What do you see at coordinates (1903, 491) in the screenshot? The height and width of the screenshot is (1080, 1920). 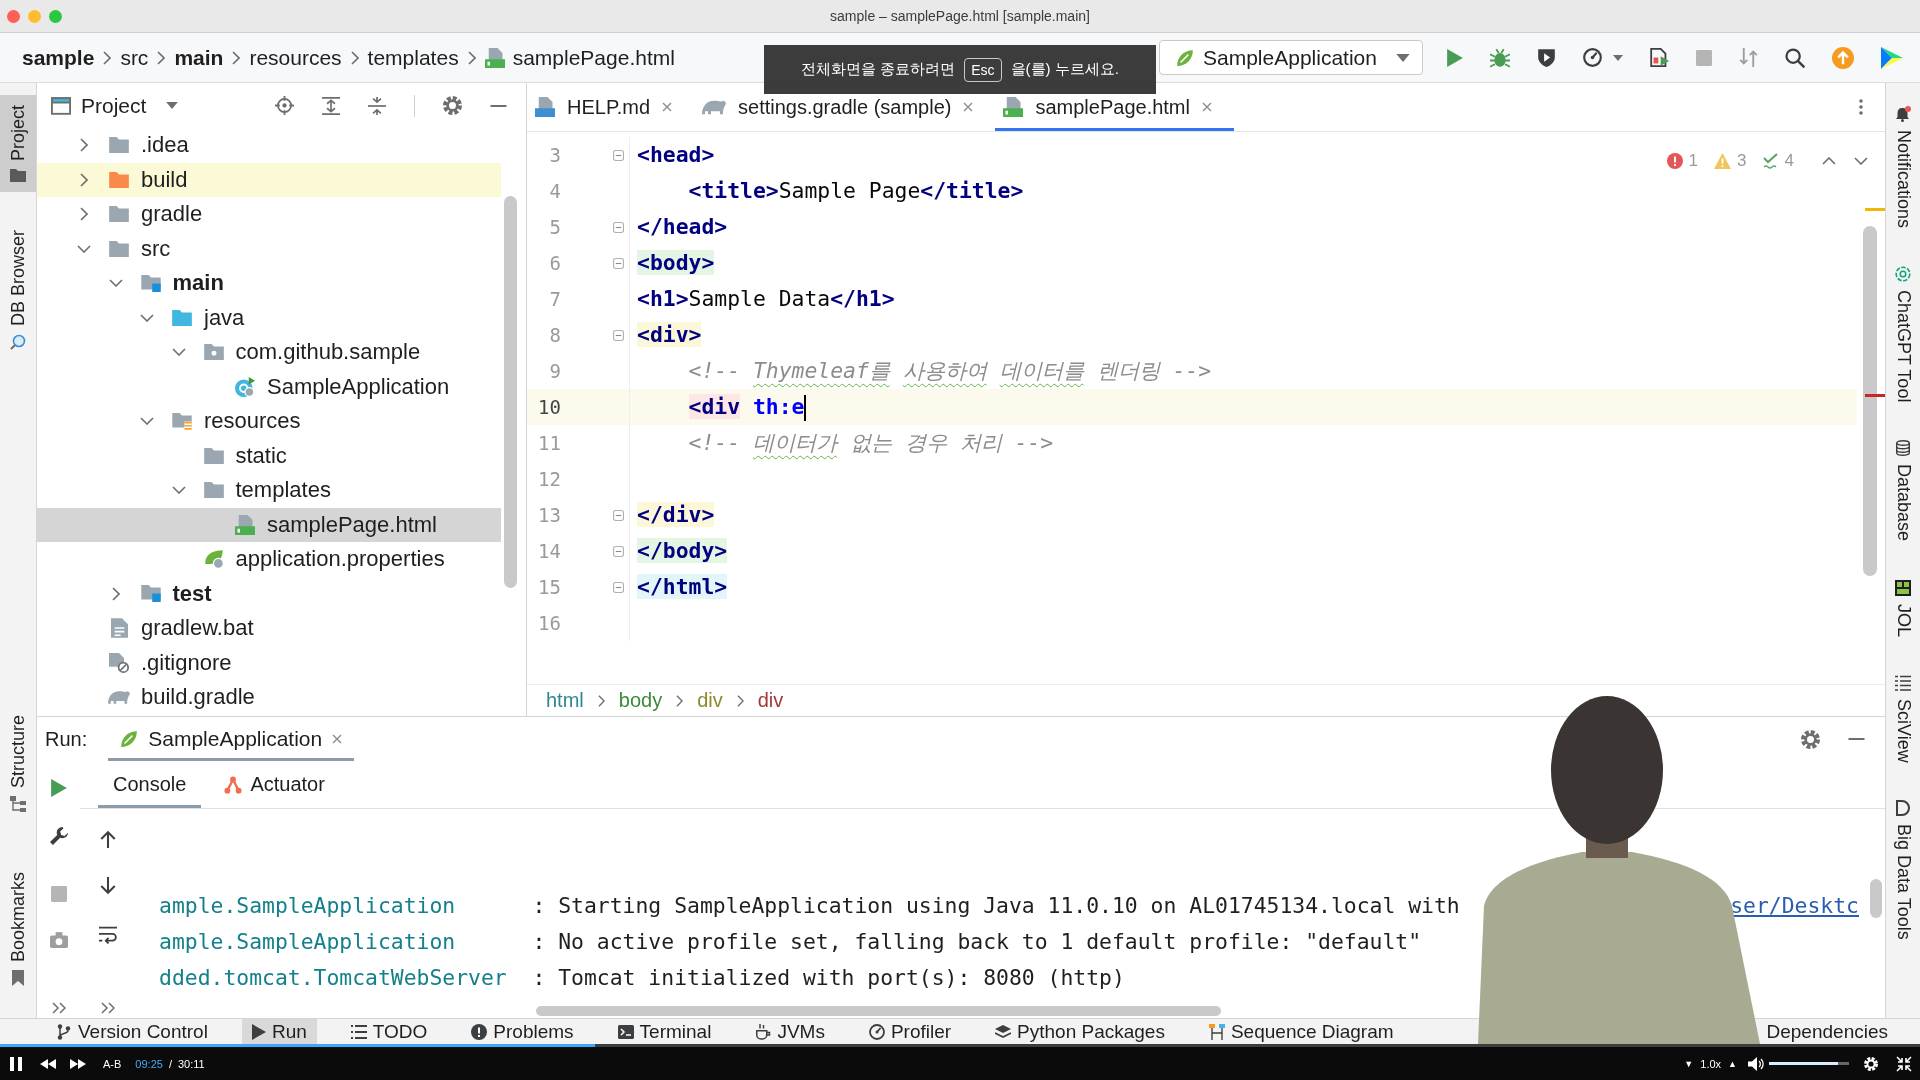 I see `tool-window-tab: Database` at bounding box center [1903, 491].